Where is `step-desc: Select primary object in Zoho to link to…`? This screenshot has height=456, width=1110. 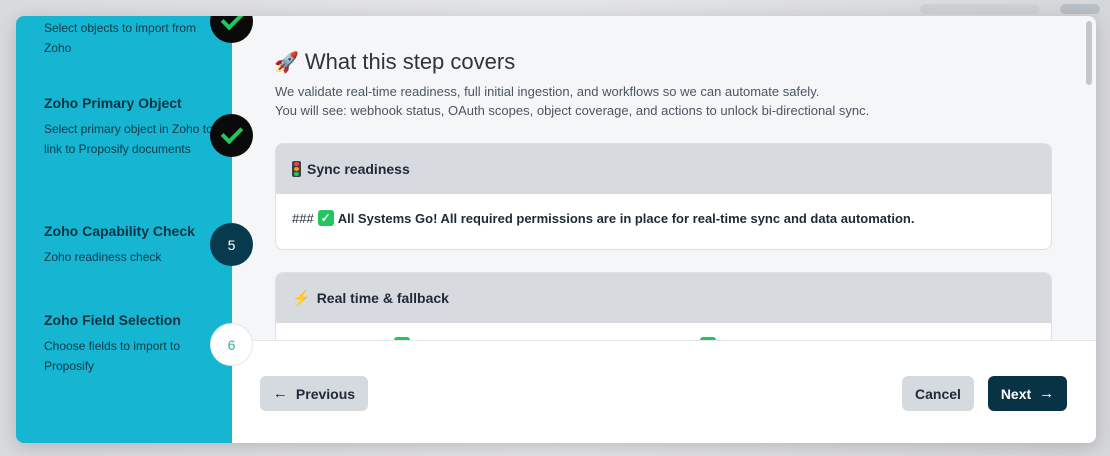 step-desc: Select primary object in Zoho to link to… is located at coordinates (128, 139).